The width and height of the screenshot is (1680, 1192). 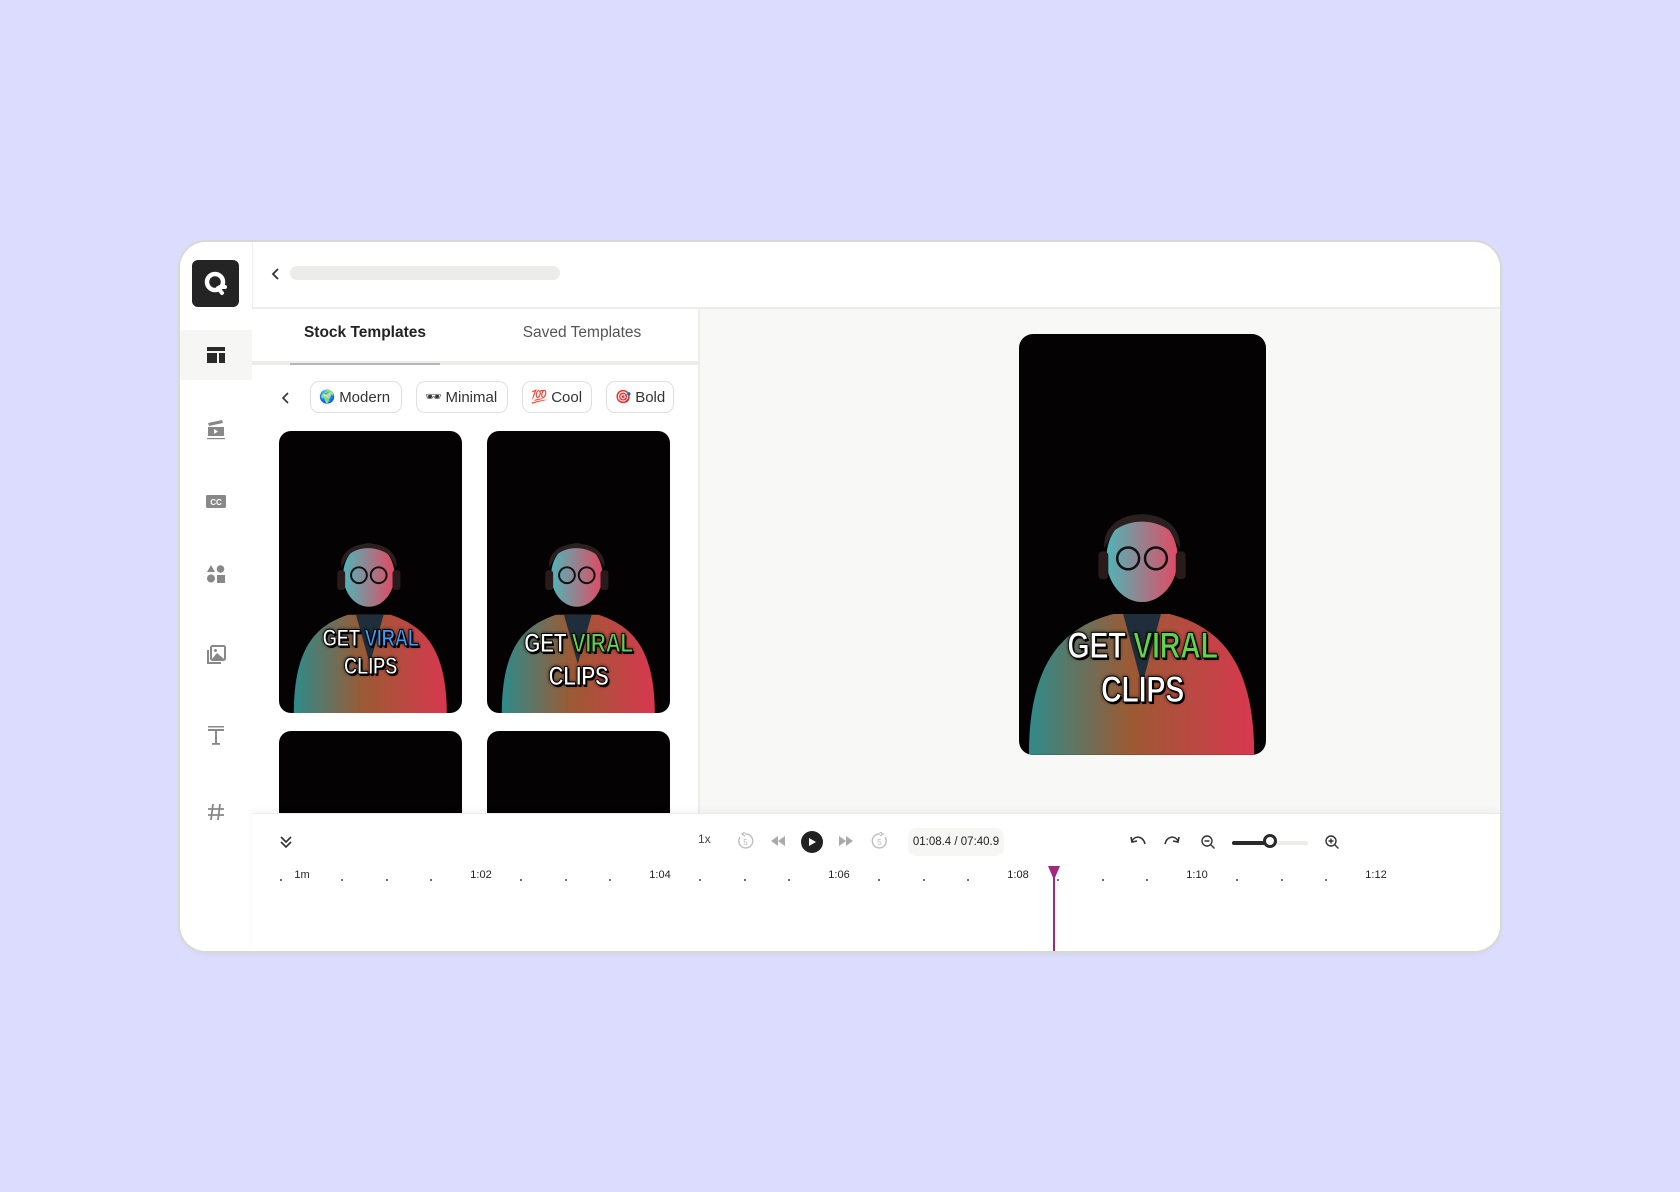 I want to click on chip-cool: 💯 Cool, so click(x=557, y=397).